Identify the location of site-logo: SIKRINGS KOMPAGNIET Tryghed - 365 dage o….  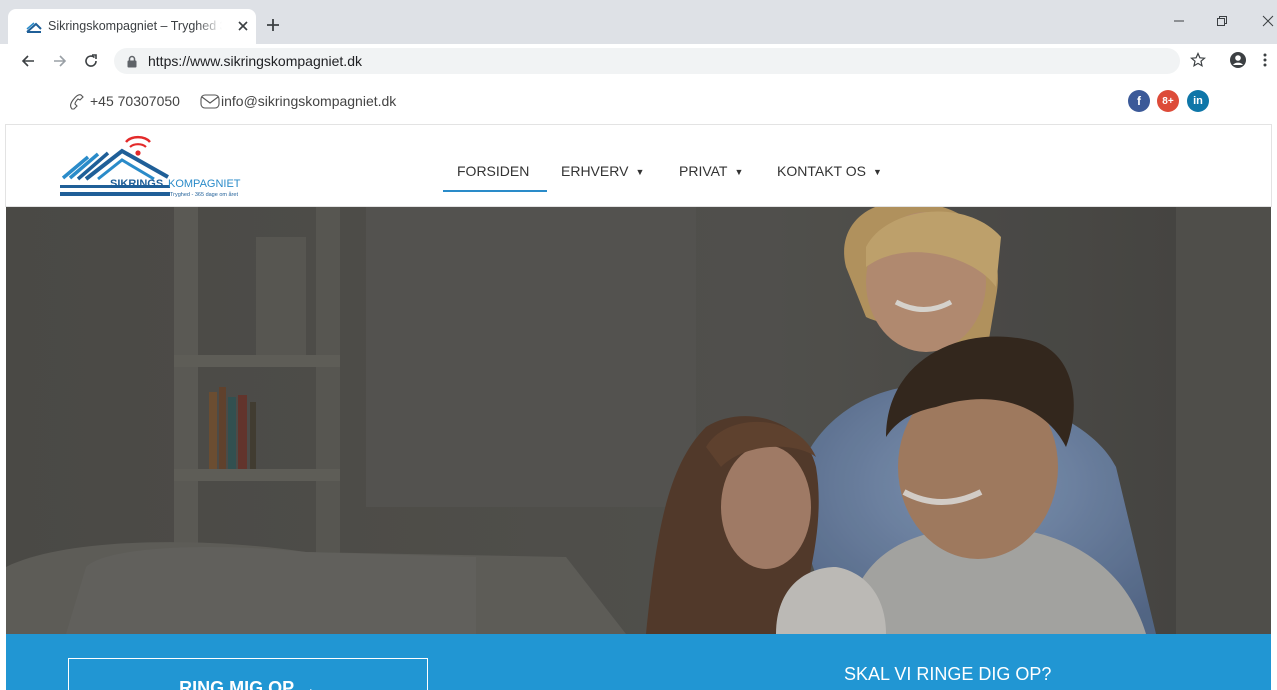
(165, 166).